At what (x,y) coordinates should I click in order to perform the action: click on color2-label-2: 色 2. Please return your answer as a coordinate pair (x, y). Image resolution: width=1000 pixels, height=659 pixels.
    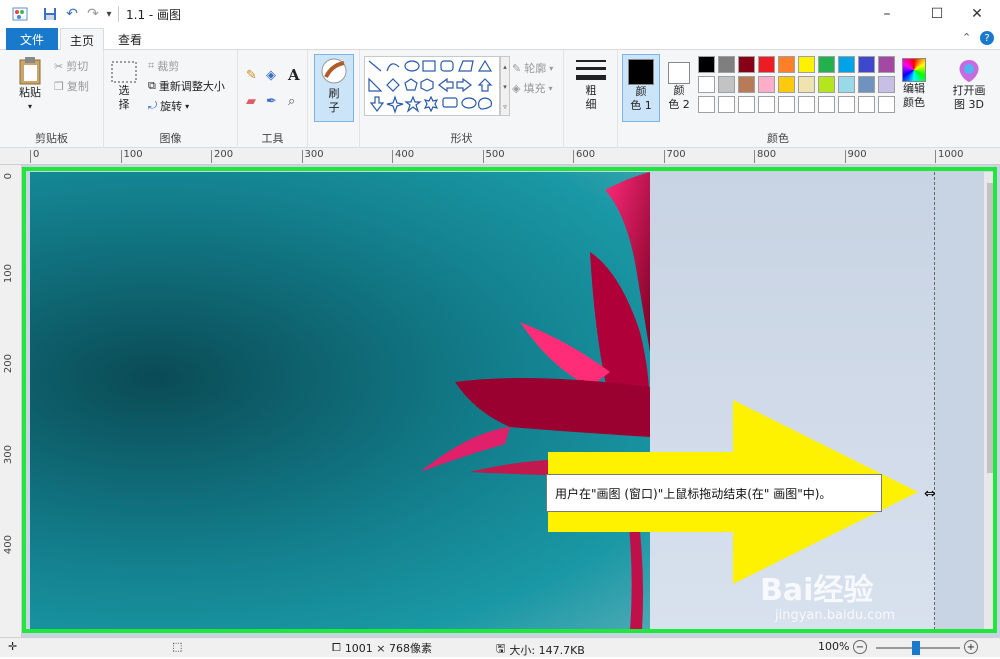
    Looking at the image, I should click on (679, 104).